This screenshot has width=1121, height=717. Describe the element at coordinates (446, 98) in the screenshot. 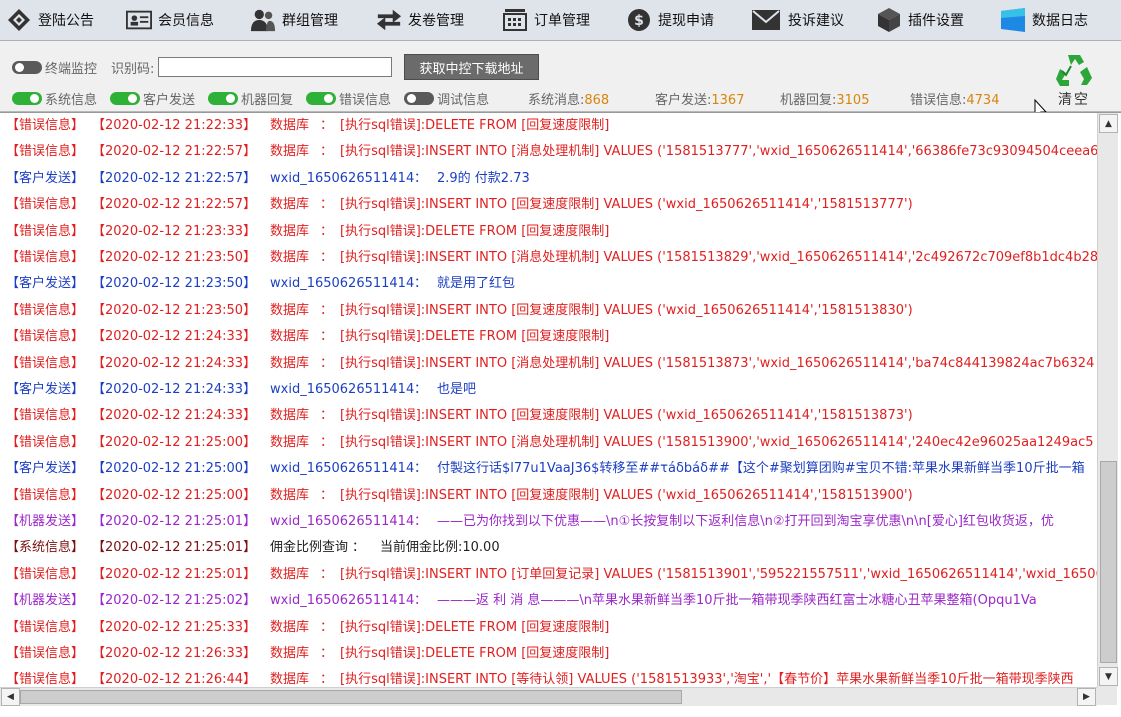

I see `filter-debug-info: 调试信息` at that location.